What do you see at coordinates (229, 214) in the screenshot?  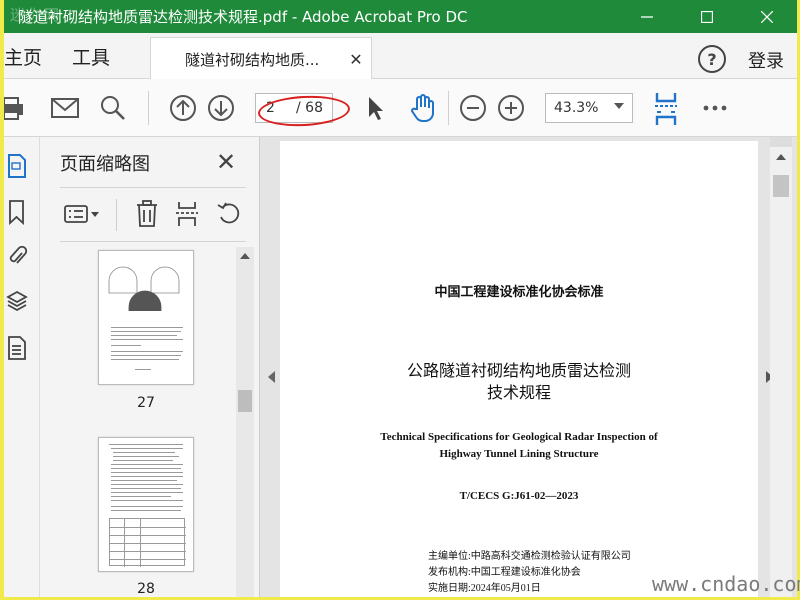 I see `rotate-icon` at bounding box center [229, 214].